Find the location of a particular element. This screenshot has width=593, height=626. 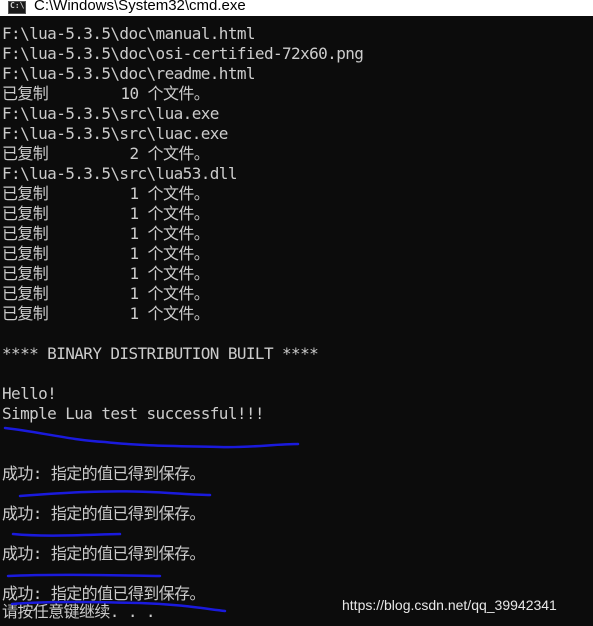

cmd-icon: C:\ is located at coordinates (17, 7).